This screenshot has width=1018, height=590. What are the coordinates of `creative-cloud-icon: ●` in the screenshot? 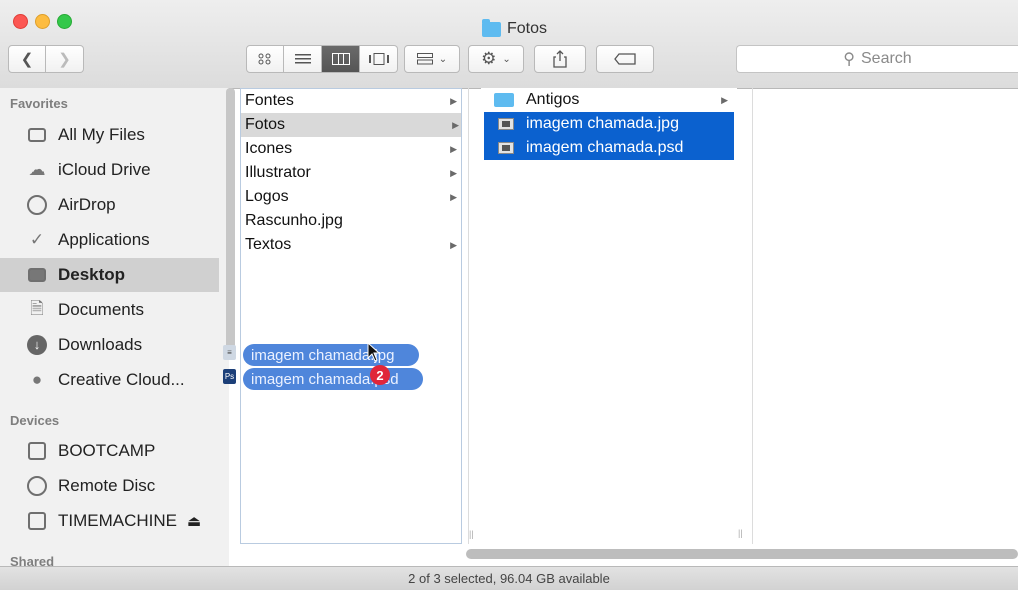 It's located at (37, 379).